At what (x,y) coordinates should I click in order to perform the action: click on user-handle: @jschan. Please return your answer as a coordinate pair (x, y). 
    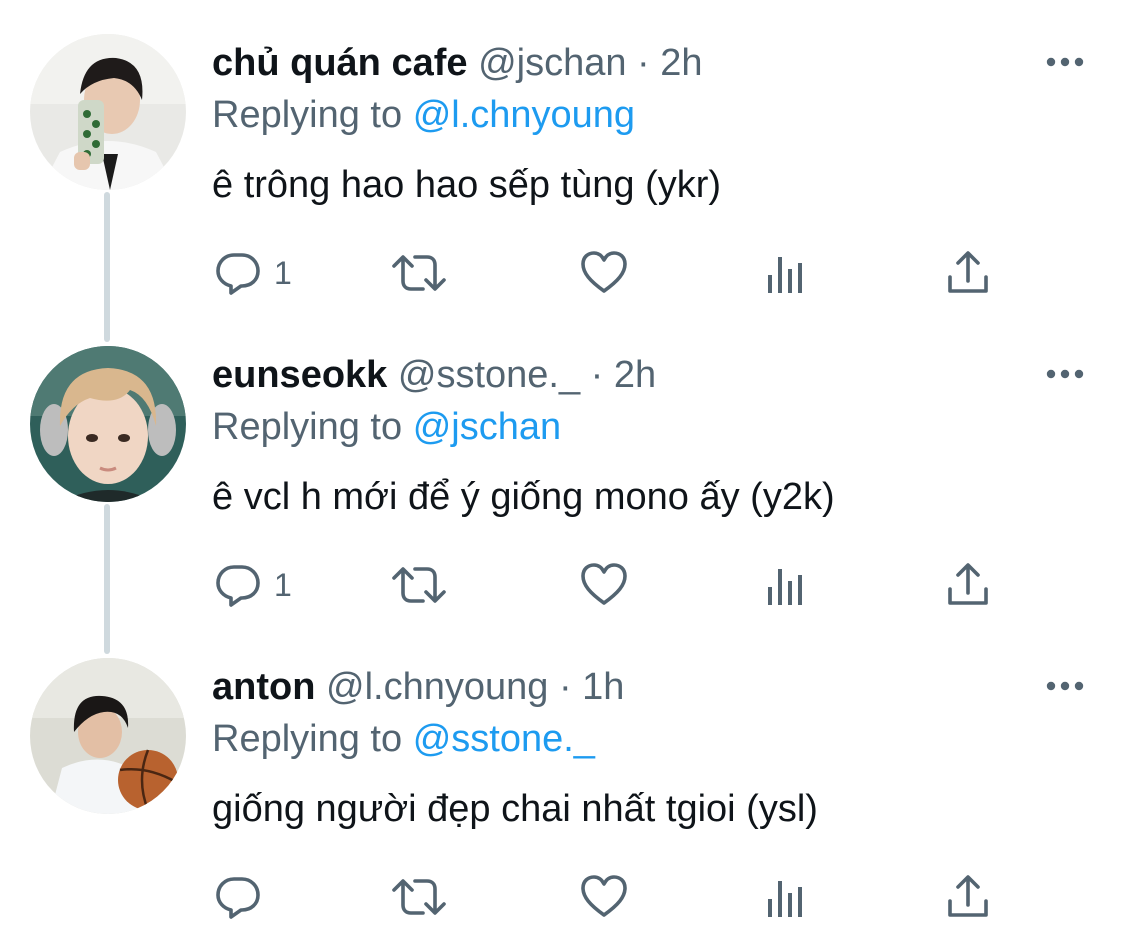
    Looking at the image, I should click on (552, 63).